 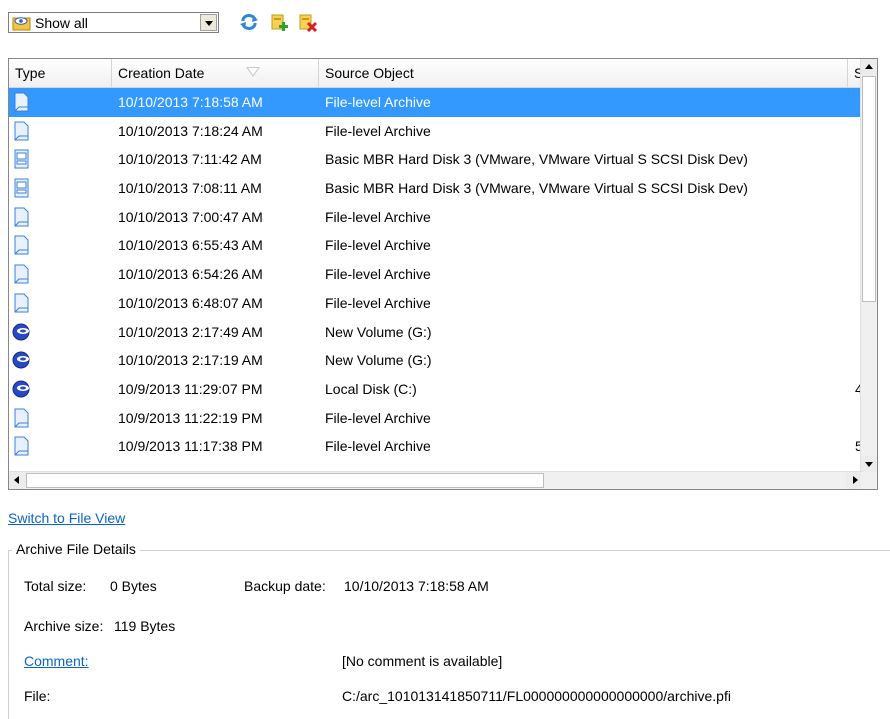 I want to click on table-row: 10/9/2013 11:17:38 PM File-level Archive 5, so click(x=436, y=446).